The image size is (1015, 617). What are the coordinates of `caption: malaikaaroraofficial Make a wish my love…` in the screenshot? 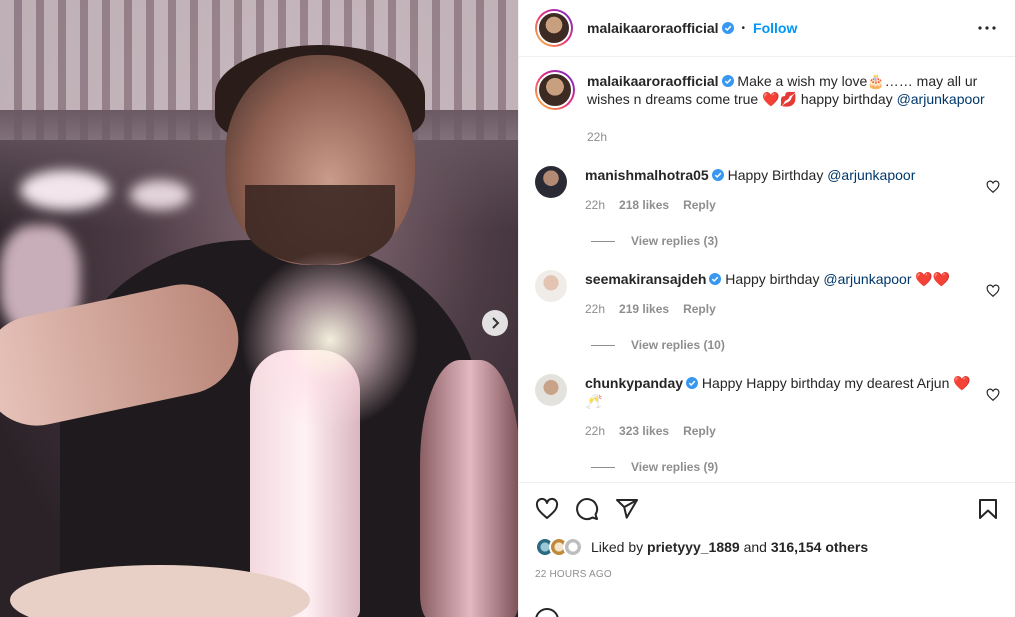 It's located at (767, 107).